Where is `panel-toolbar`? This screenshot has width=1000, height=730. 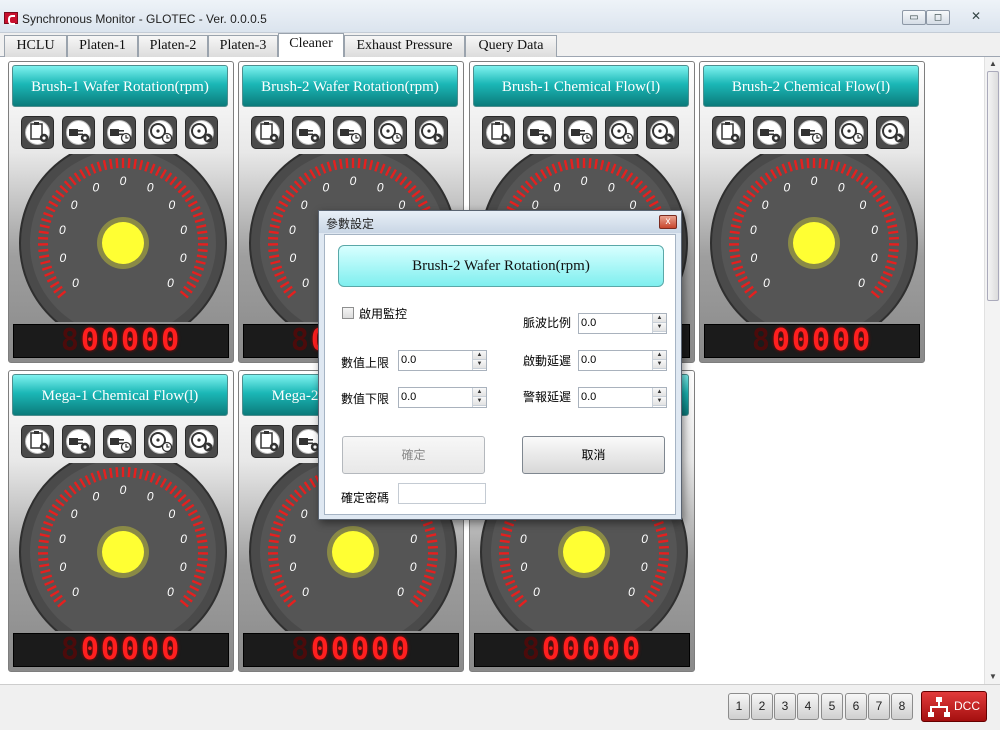 panel-toolbar is located at coordinates (123, 441).